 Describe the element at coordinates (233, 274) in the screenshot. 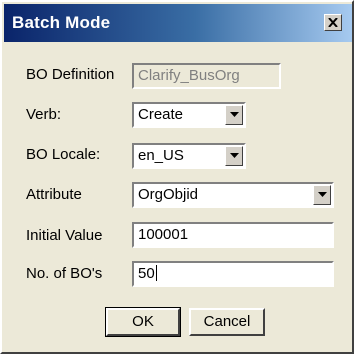

I see `num-bos-input: 50` at that location.